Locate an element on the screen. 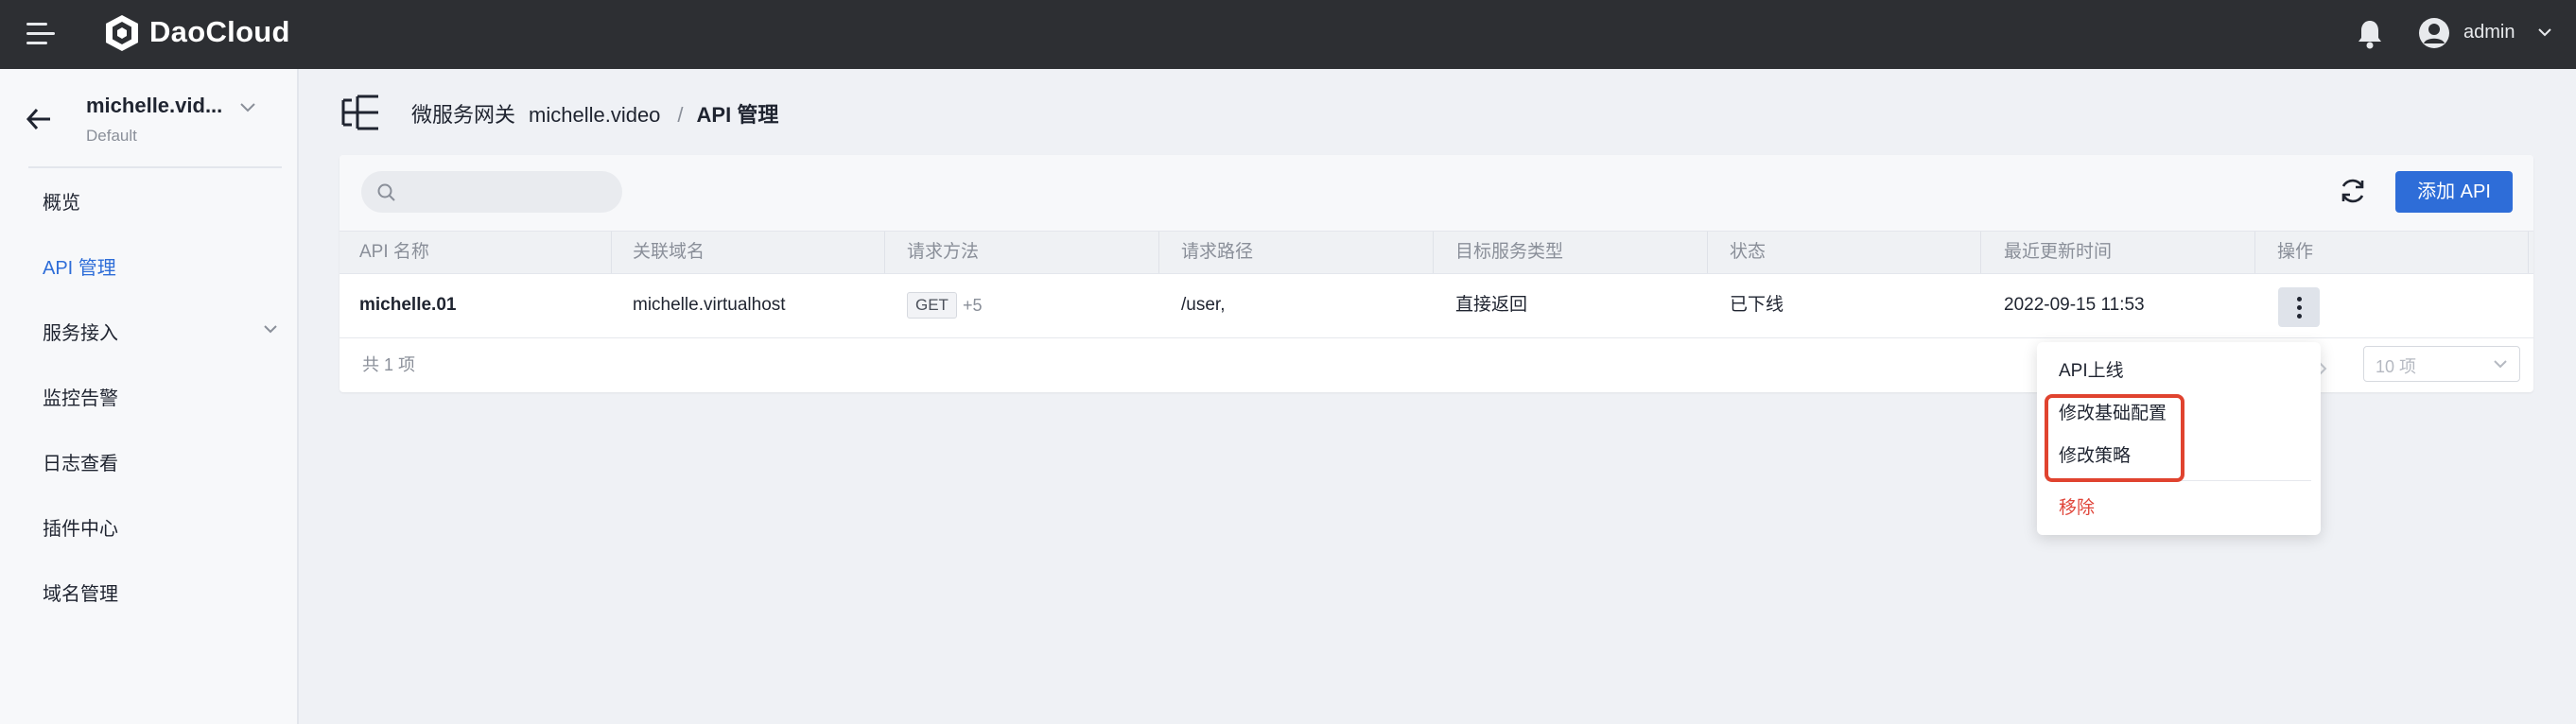 The width and height of the screenshot is (2576, 724). column-header-name: API 名称 is located at coordinates (394, 252).